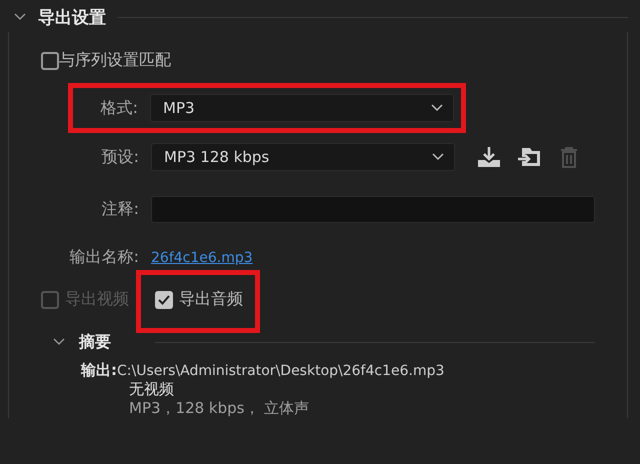  Describe the element at coordinates (373, 209) in the screenshot. I see `comment-field` at that location.